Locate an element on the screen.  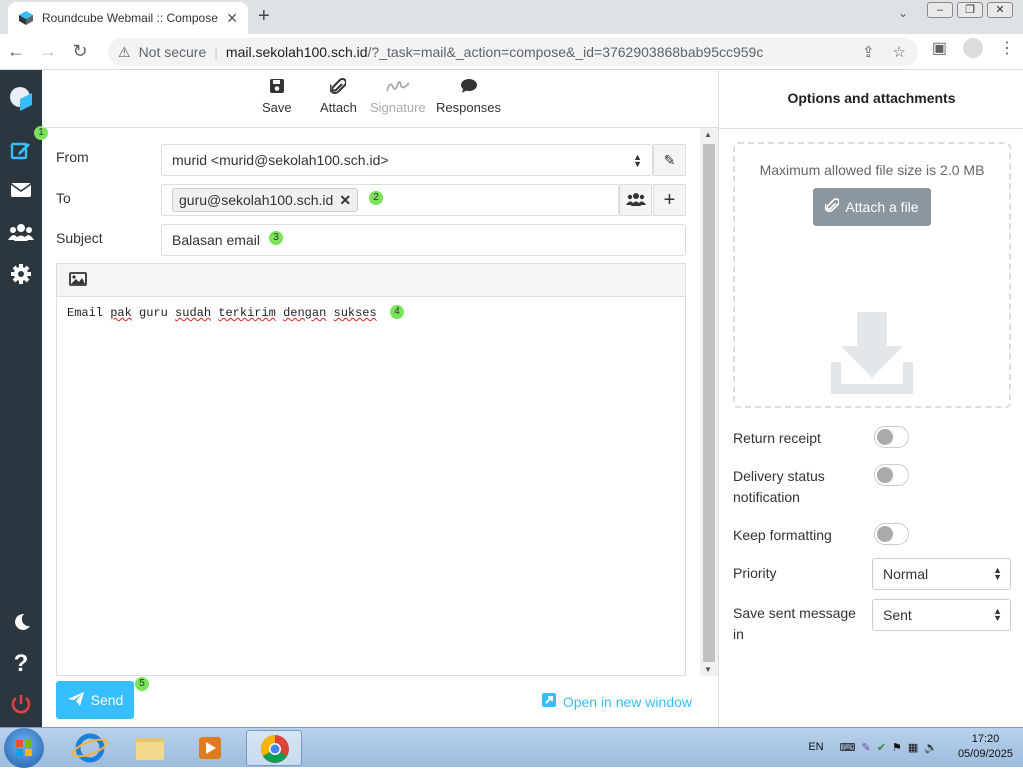
body-word: guru is located at coordinates (153, 313).